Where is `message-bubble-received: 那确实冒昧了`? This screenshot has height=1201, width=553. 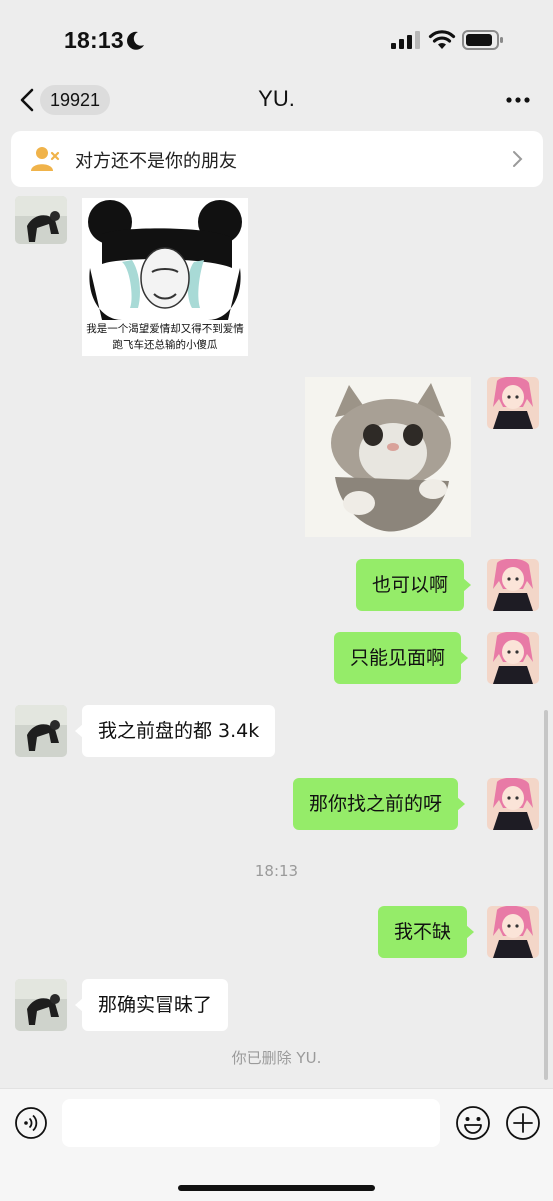
message-bubble-received: 那确实冒昧了 is located at coordinates (152, 1005).